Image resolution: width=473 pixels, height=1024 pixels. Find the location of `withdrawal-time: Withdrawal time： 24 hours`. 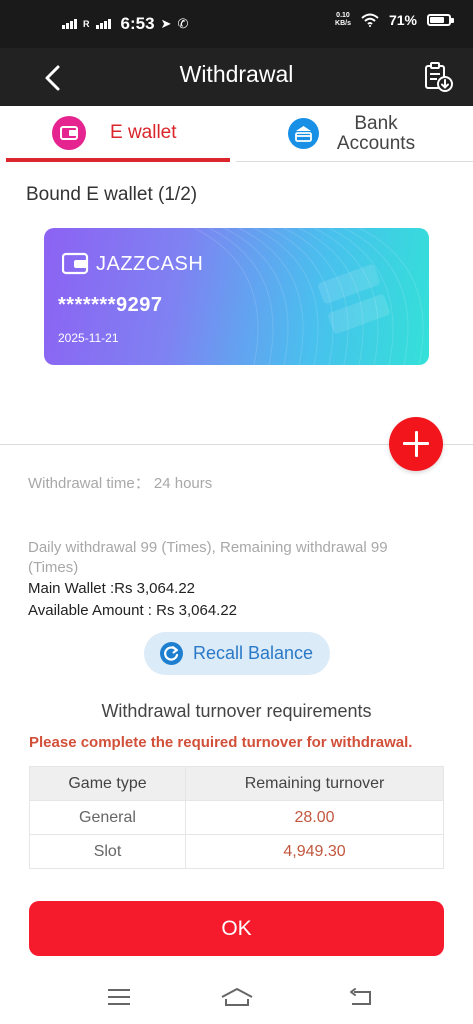

withdrawal-time: Withdrawal time： 24 hours is located at coordinates (120, 482).